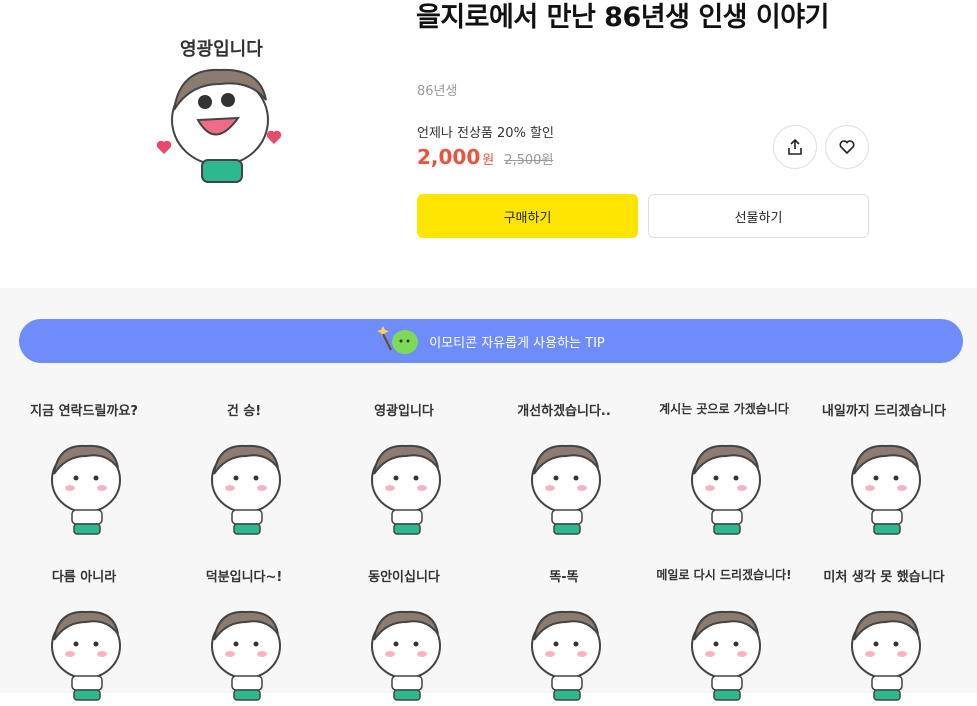  I want to click on sale-price: 2,000, so click(449, 157).